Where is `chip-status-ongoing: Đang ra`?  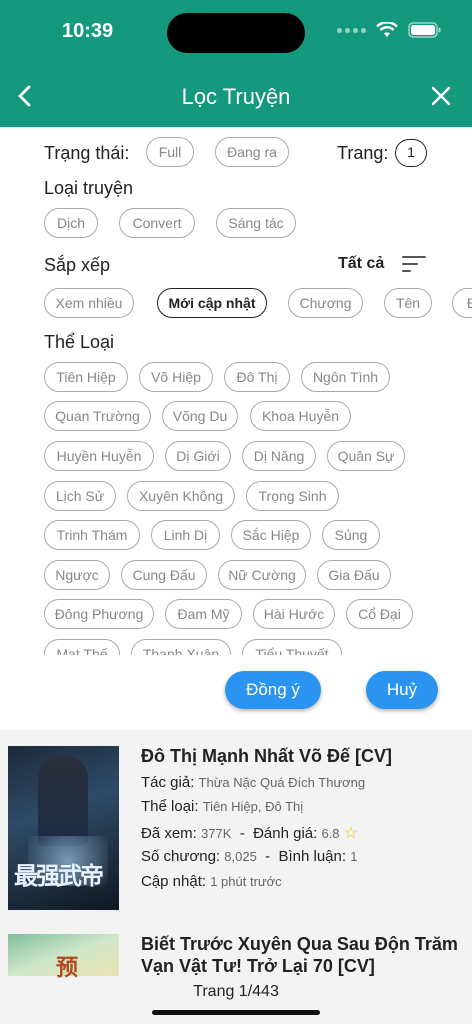 chip-status-ongoing: Đang ra is located at coordinates (252, 152).